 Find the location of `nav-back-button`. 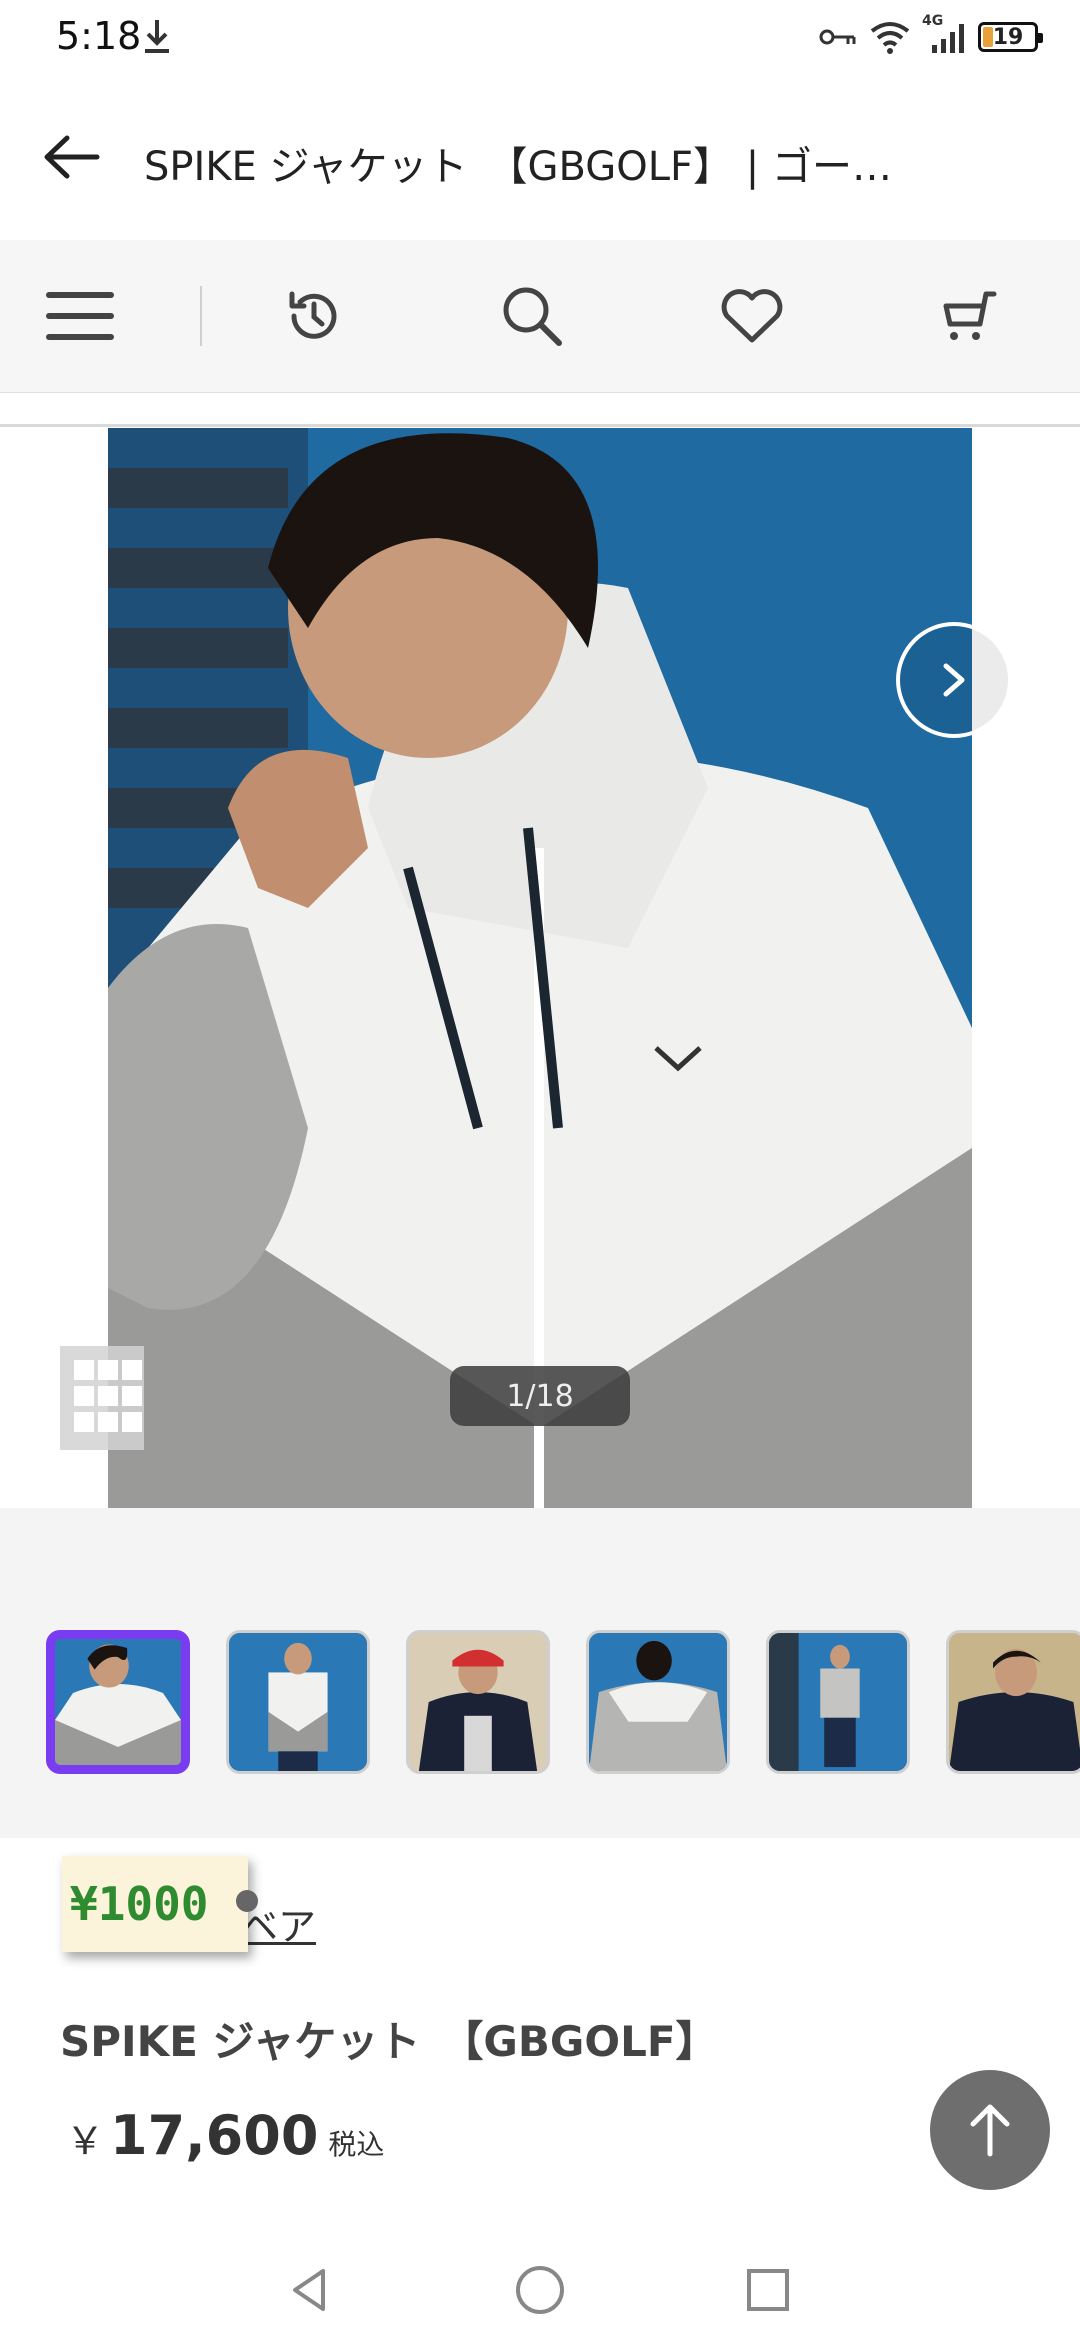

nav-back-button is located at coordinates (310, 2290).